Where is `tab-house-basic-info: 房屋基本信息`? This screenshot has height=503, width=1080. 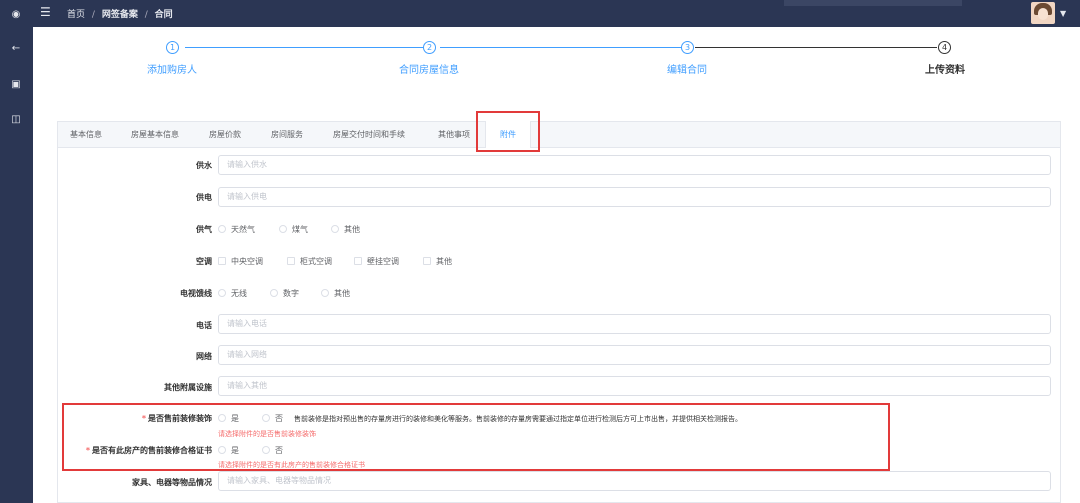
tab-house-basic-info: 房屋基本信息 is located at coordinates (155, 134).